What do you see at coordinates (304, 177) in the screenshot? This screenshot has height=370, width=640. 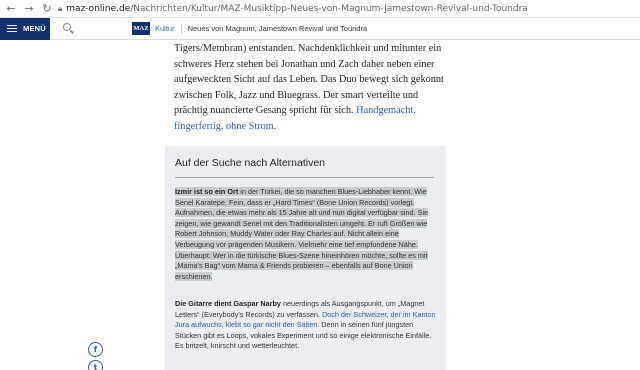 I see `info-box-divider` at bounding box center [304, 177].